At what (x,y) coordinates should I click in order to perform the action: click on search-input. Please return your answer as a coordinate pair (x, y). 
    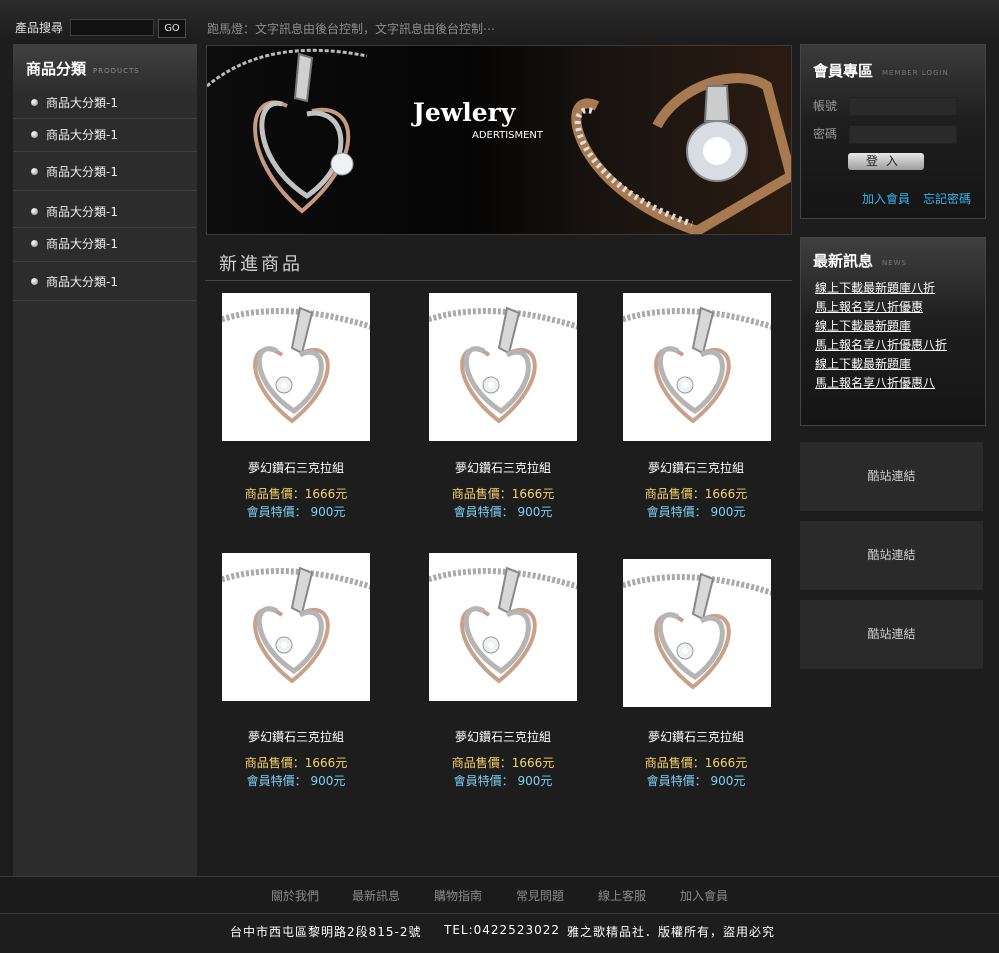
    Looking at the image, I should click on (112, 27).